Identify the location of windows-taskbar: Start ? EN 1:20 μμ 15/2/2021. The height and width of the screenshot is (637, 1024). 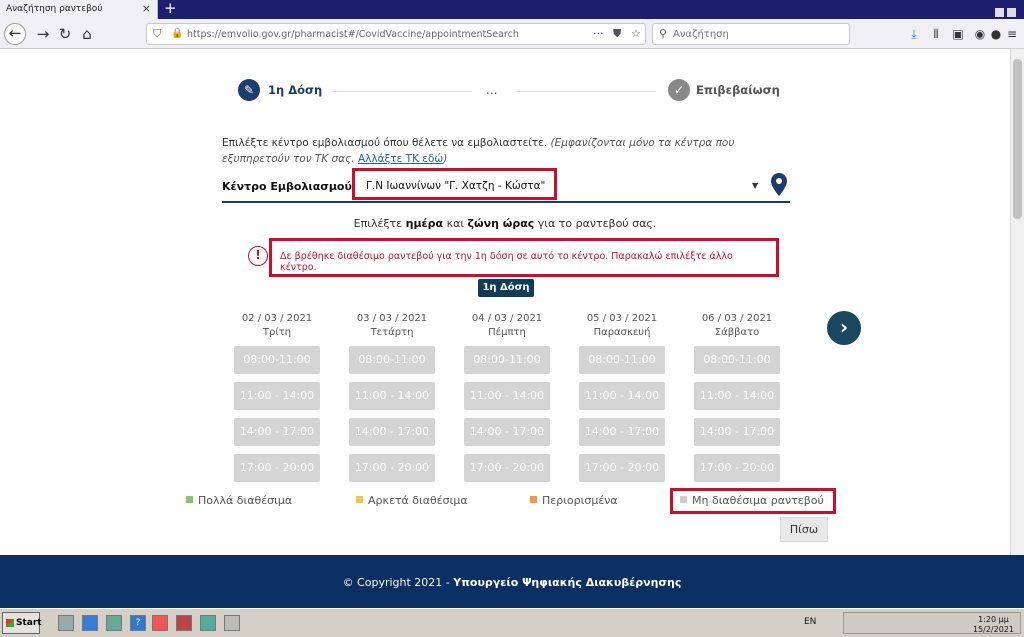
(512, 622).